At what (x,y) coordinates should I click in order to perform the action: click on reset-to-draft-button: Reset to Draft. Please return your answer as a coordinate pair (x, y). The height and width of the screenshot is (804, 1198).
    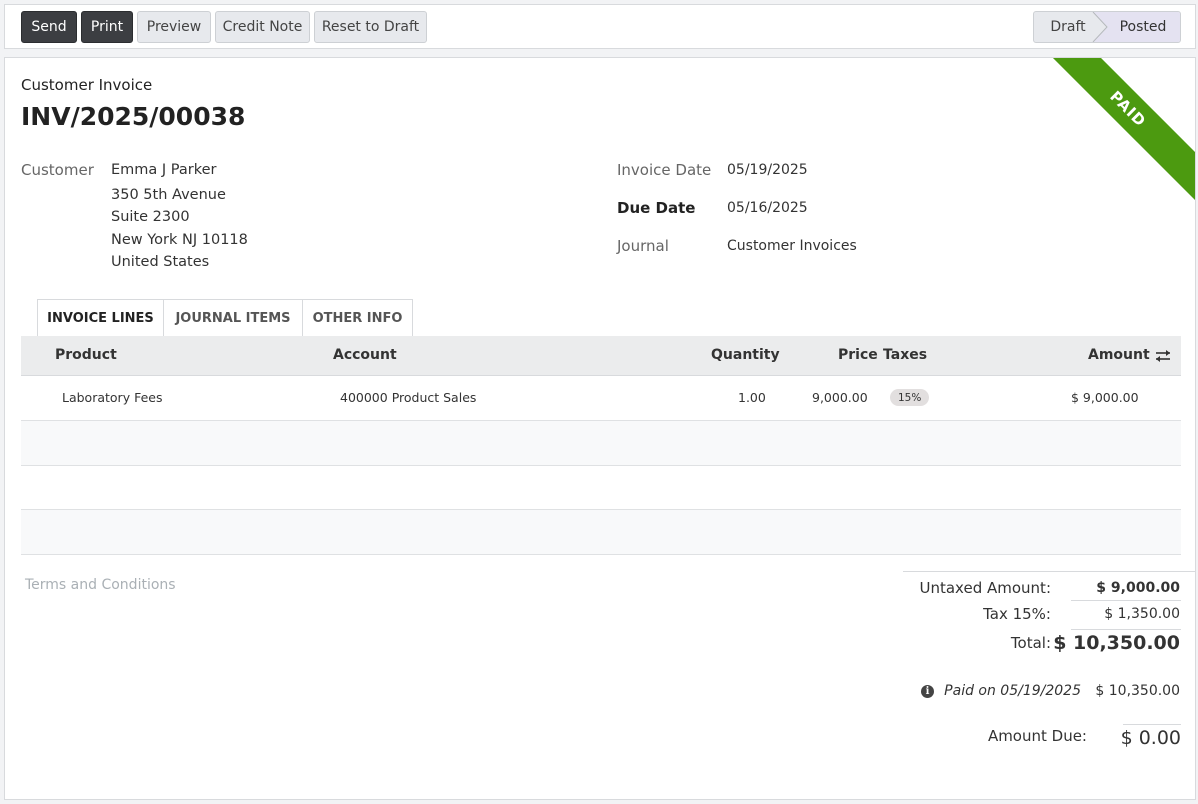
    Looking at the image, I should click on (370, 27).